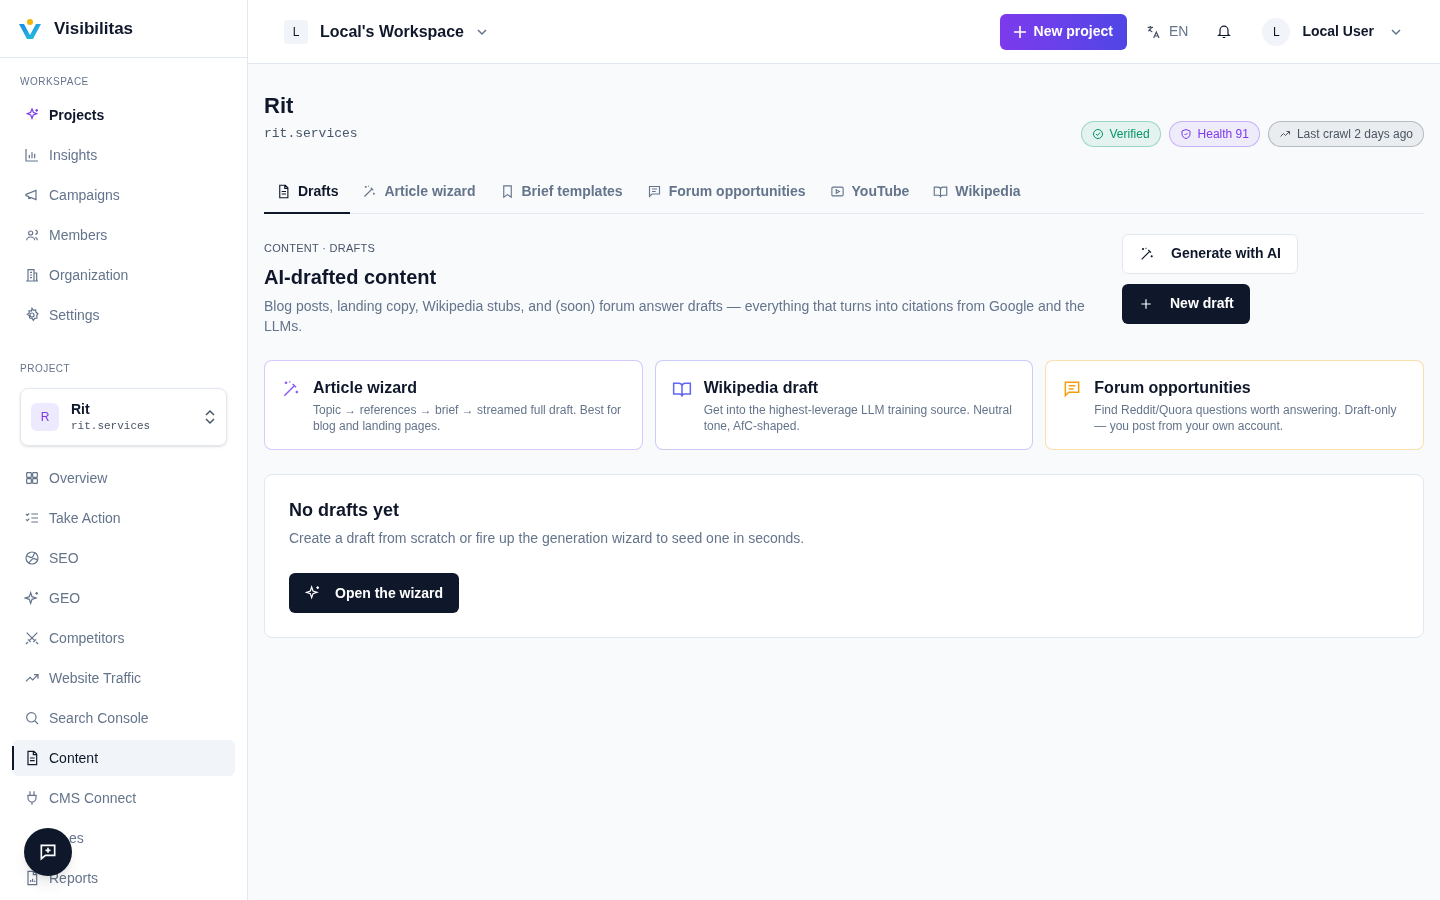 Image resolution: width=1440 pixels, height=900 pixels. What do you see at coordinates (1063, 31) in the screenshot?
I see `new-project-button: New project` at bounding box center [1063, 31].